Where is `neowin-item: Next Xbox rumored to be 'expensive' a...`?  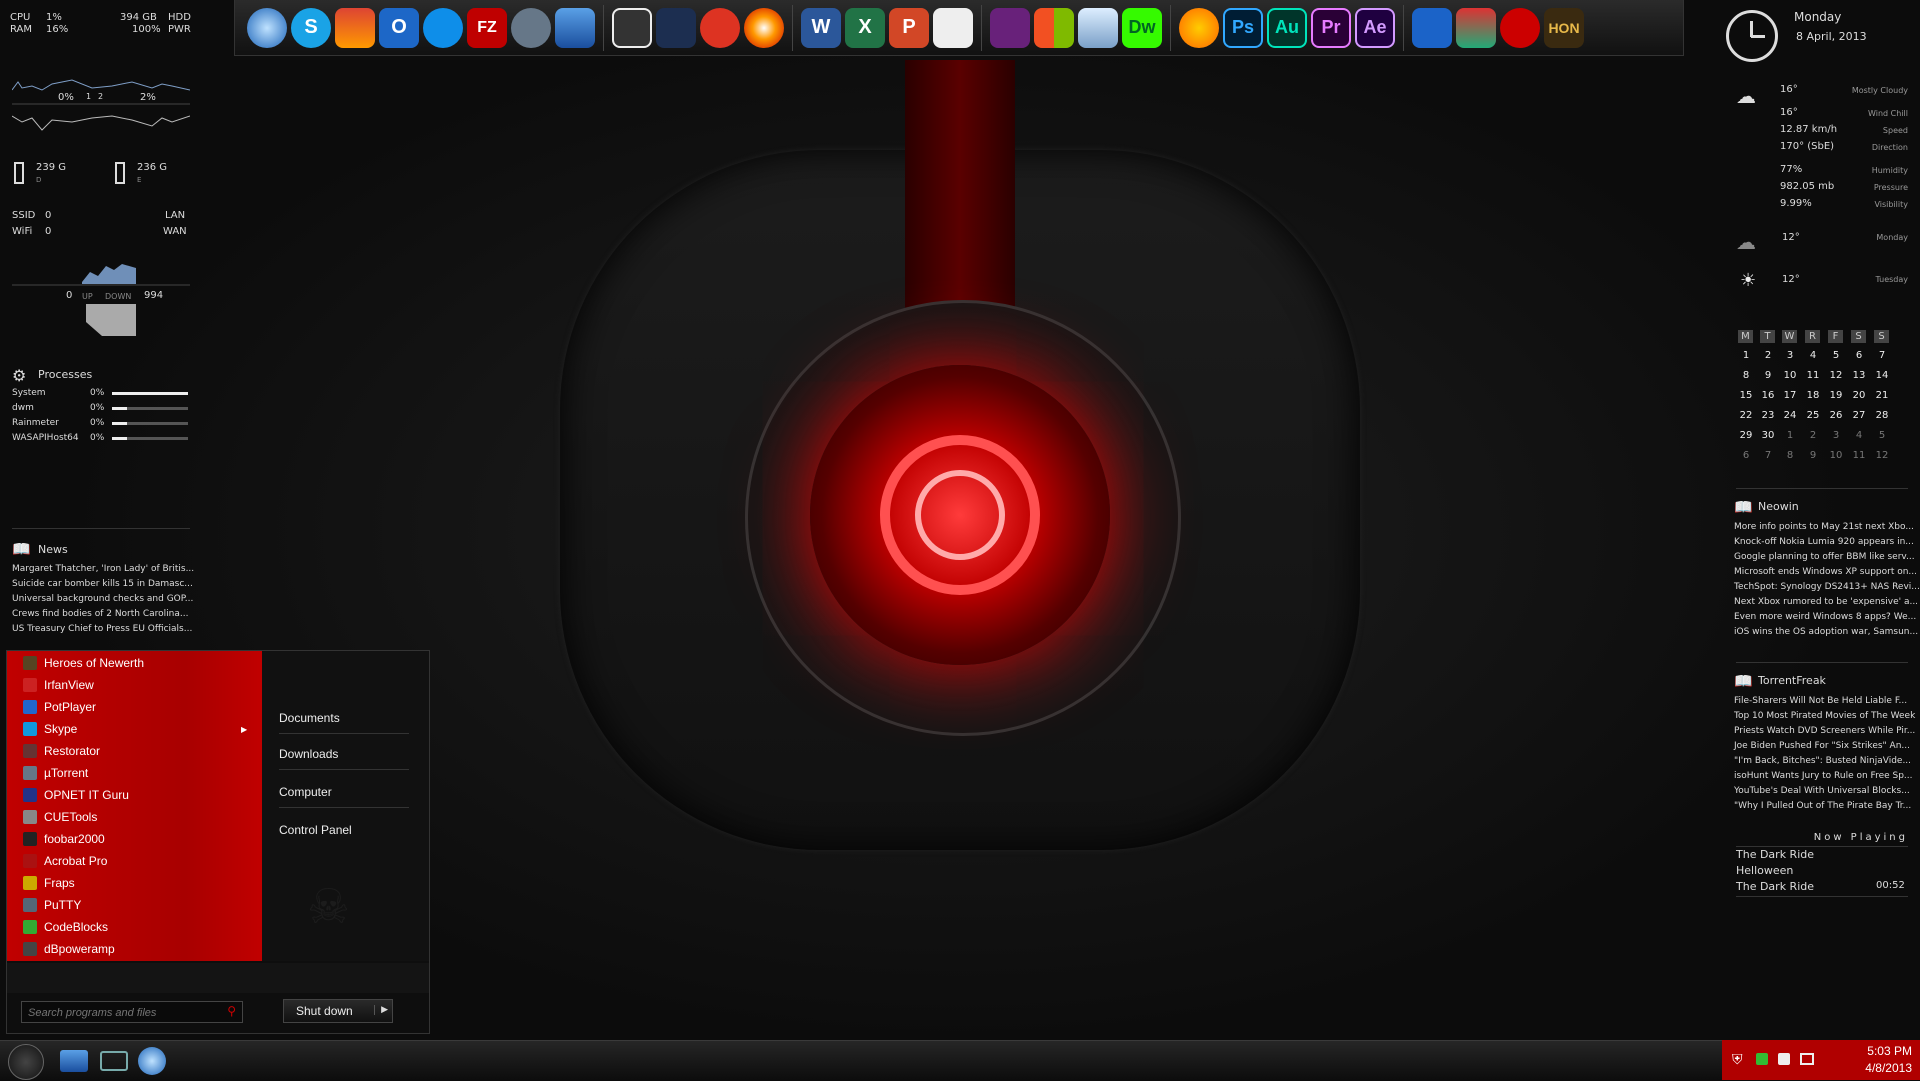
neowin-item: Next Xbox rumored to be 'expensive' a... is located at coordinates (1826, 604).